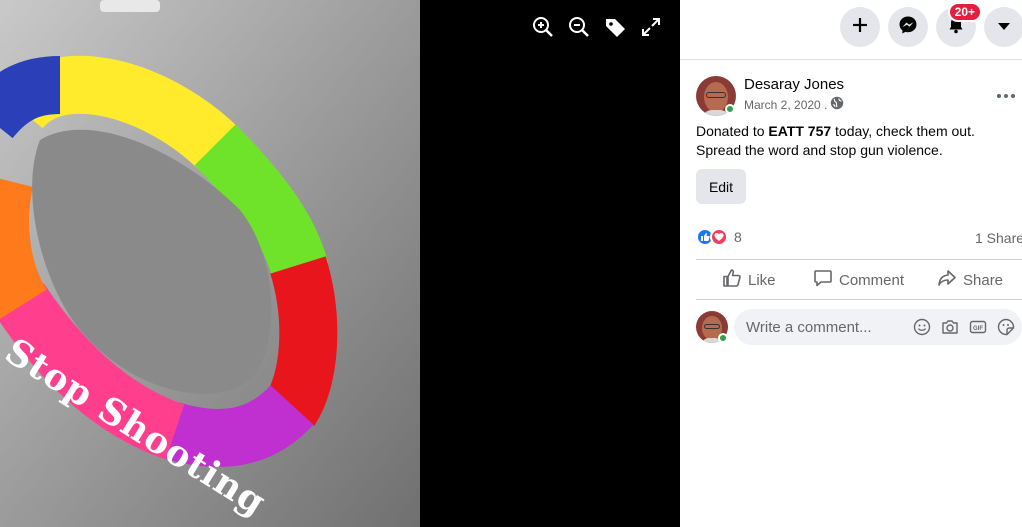 Image resolution: width=1022 pixels, height=527 pixels. I want to click on love-reaction-icon, so click(719, 237).